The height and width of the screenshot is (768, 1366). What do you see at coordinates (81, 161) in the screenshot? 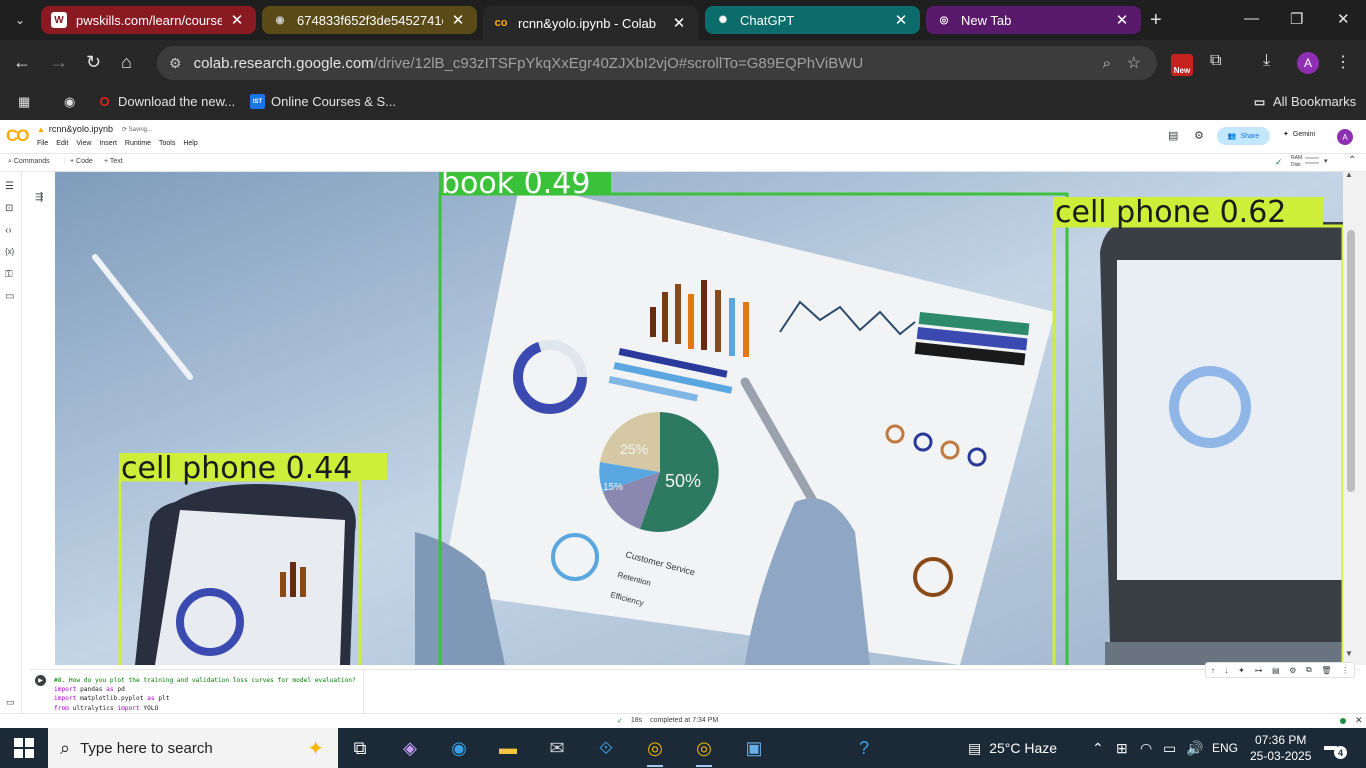
I see `add-code-button: + Code` at bounding box center [81, 161].